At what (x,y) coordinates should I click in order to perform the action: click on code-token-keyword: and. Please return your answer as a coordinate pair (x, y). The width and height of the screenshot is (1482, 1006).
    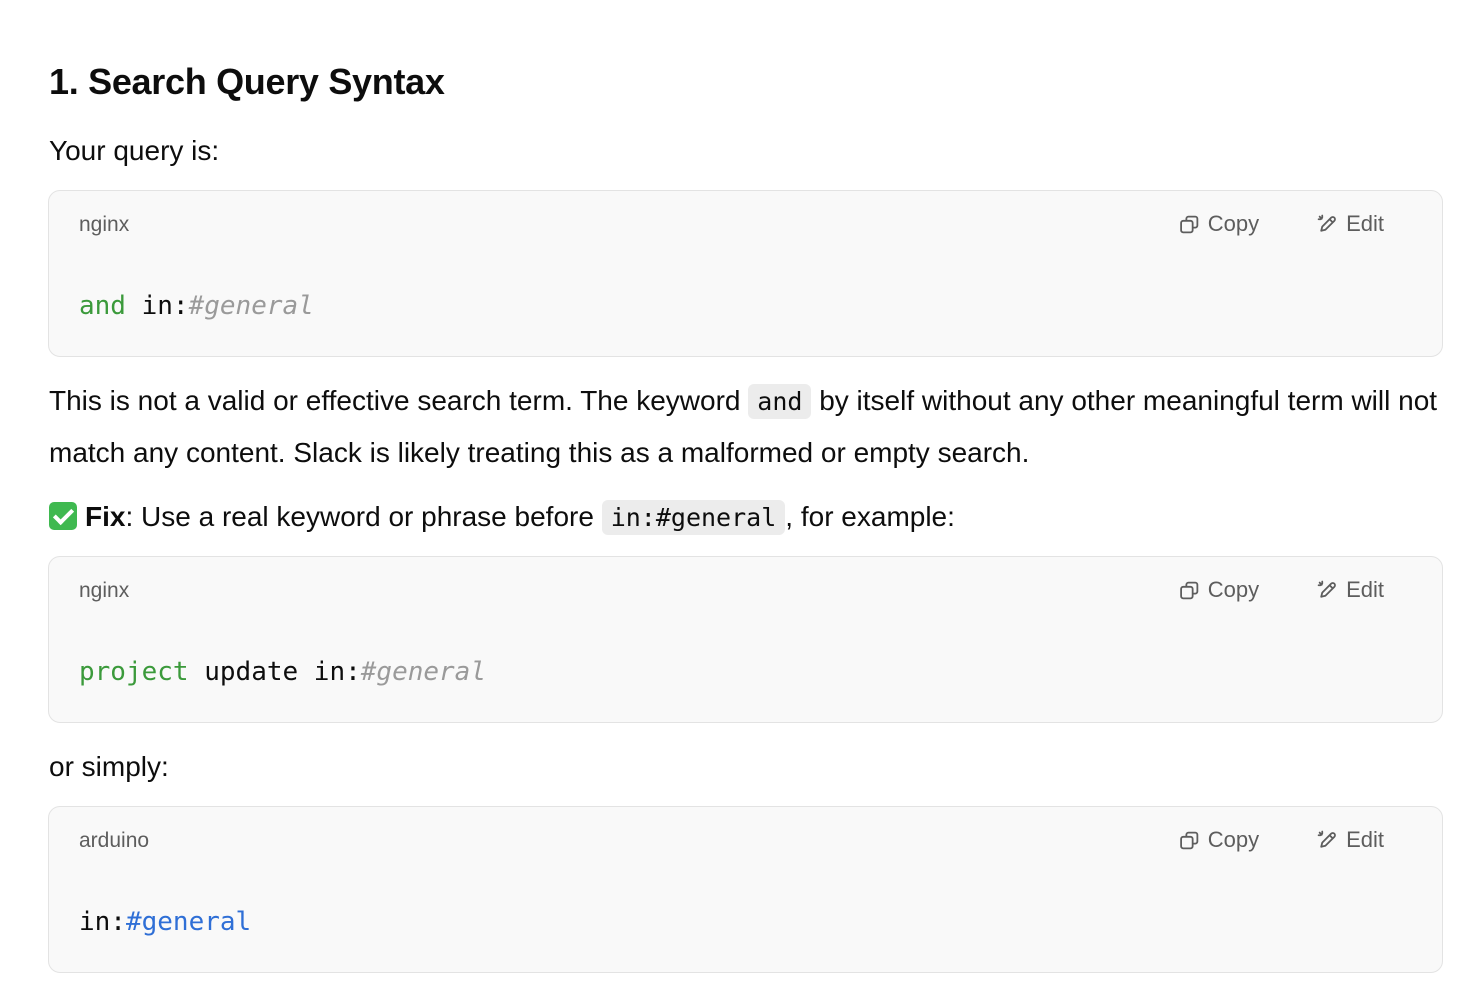
    Looking at the image, I should click on (102, 306).